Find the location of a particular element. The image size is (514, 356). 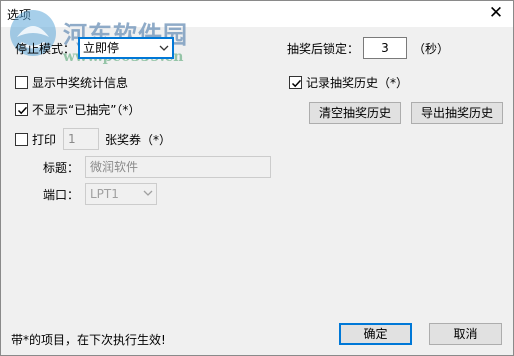

print-port-select: LPT1 is located at coordinates (121, 194).